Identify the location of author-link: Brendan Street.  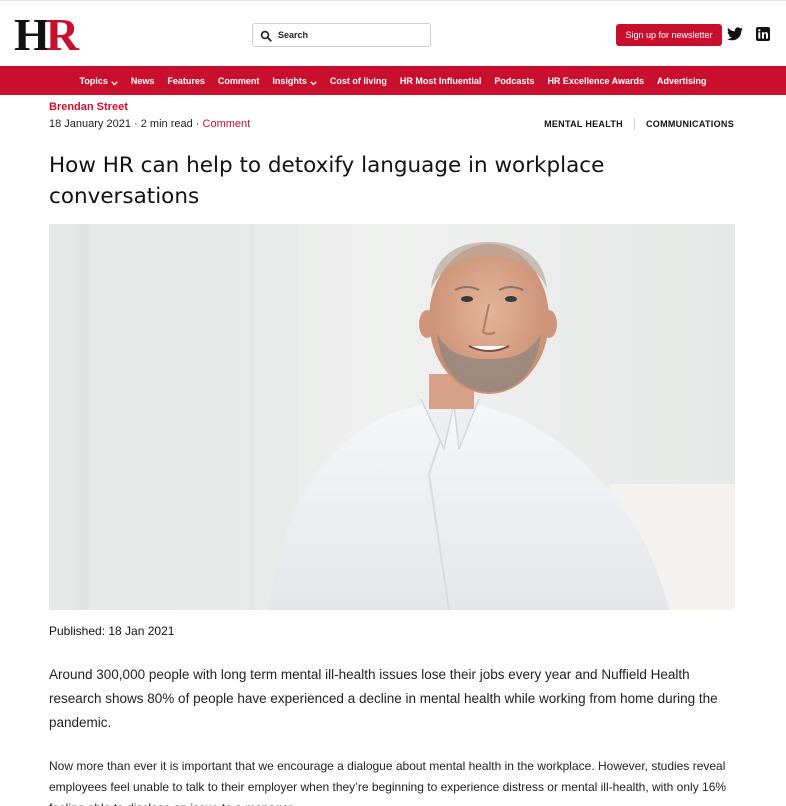
(88, 107).